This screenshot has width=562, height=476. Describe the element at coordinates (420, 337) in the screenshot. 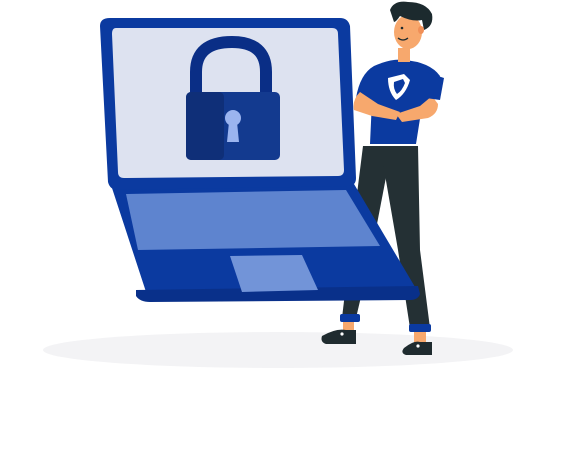

I see `person-front-ankle` at that location.